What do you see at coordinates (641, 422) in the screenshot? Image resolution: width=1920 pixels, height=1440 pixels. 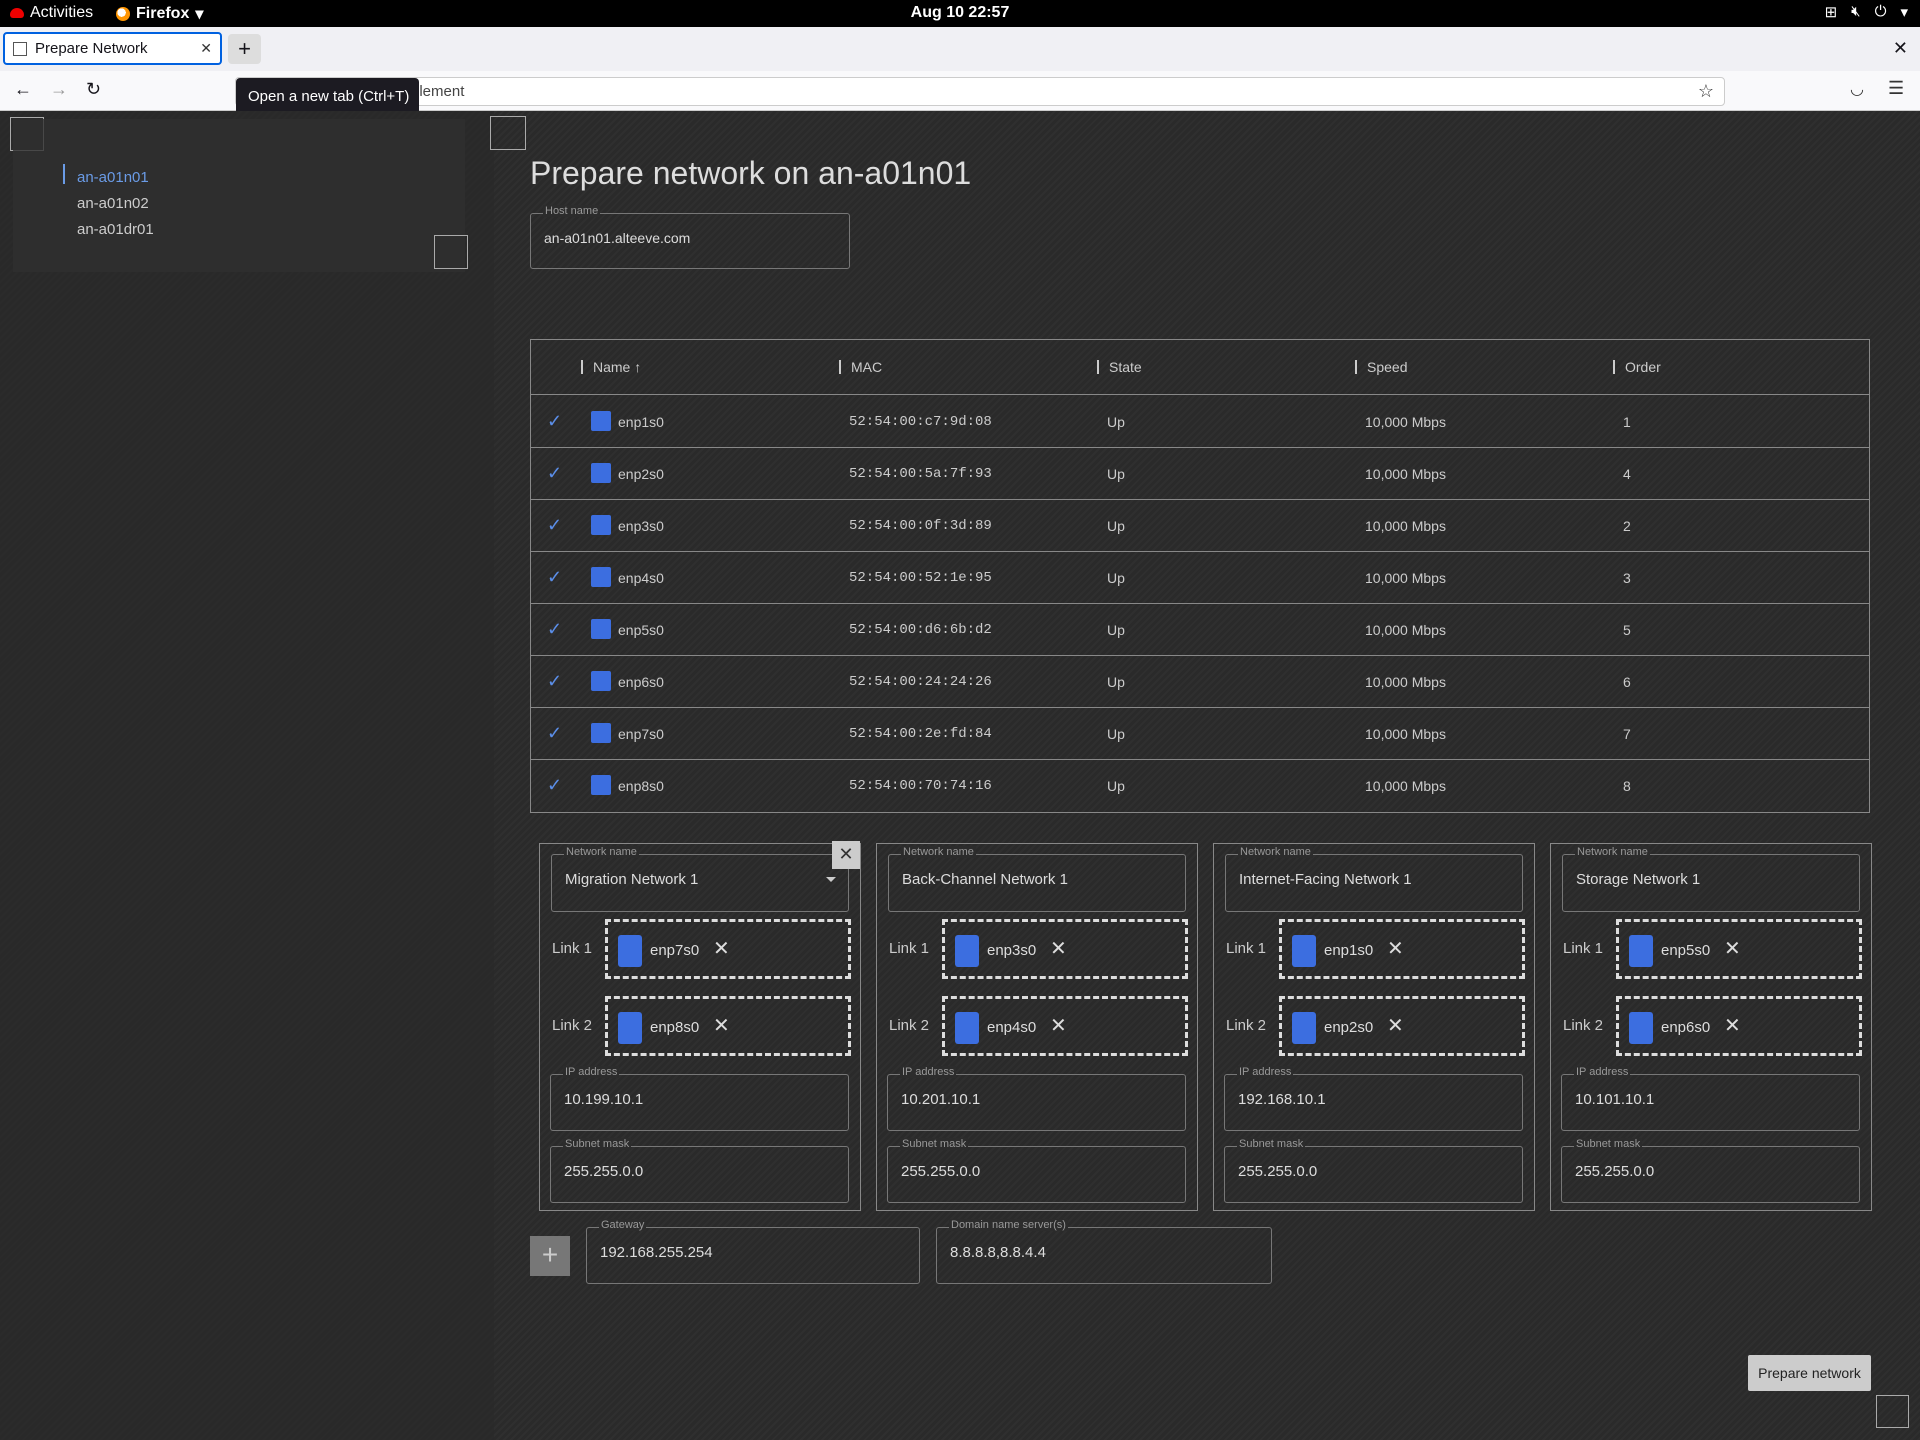 I see `cell-name: enp1s0` at bounding box center [641, 422].